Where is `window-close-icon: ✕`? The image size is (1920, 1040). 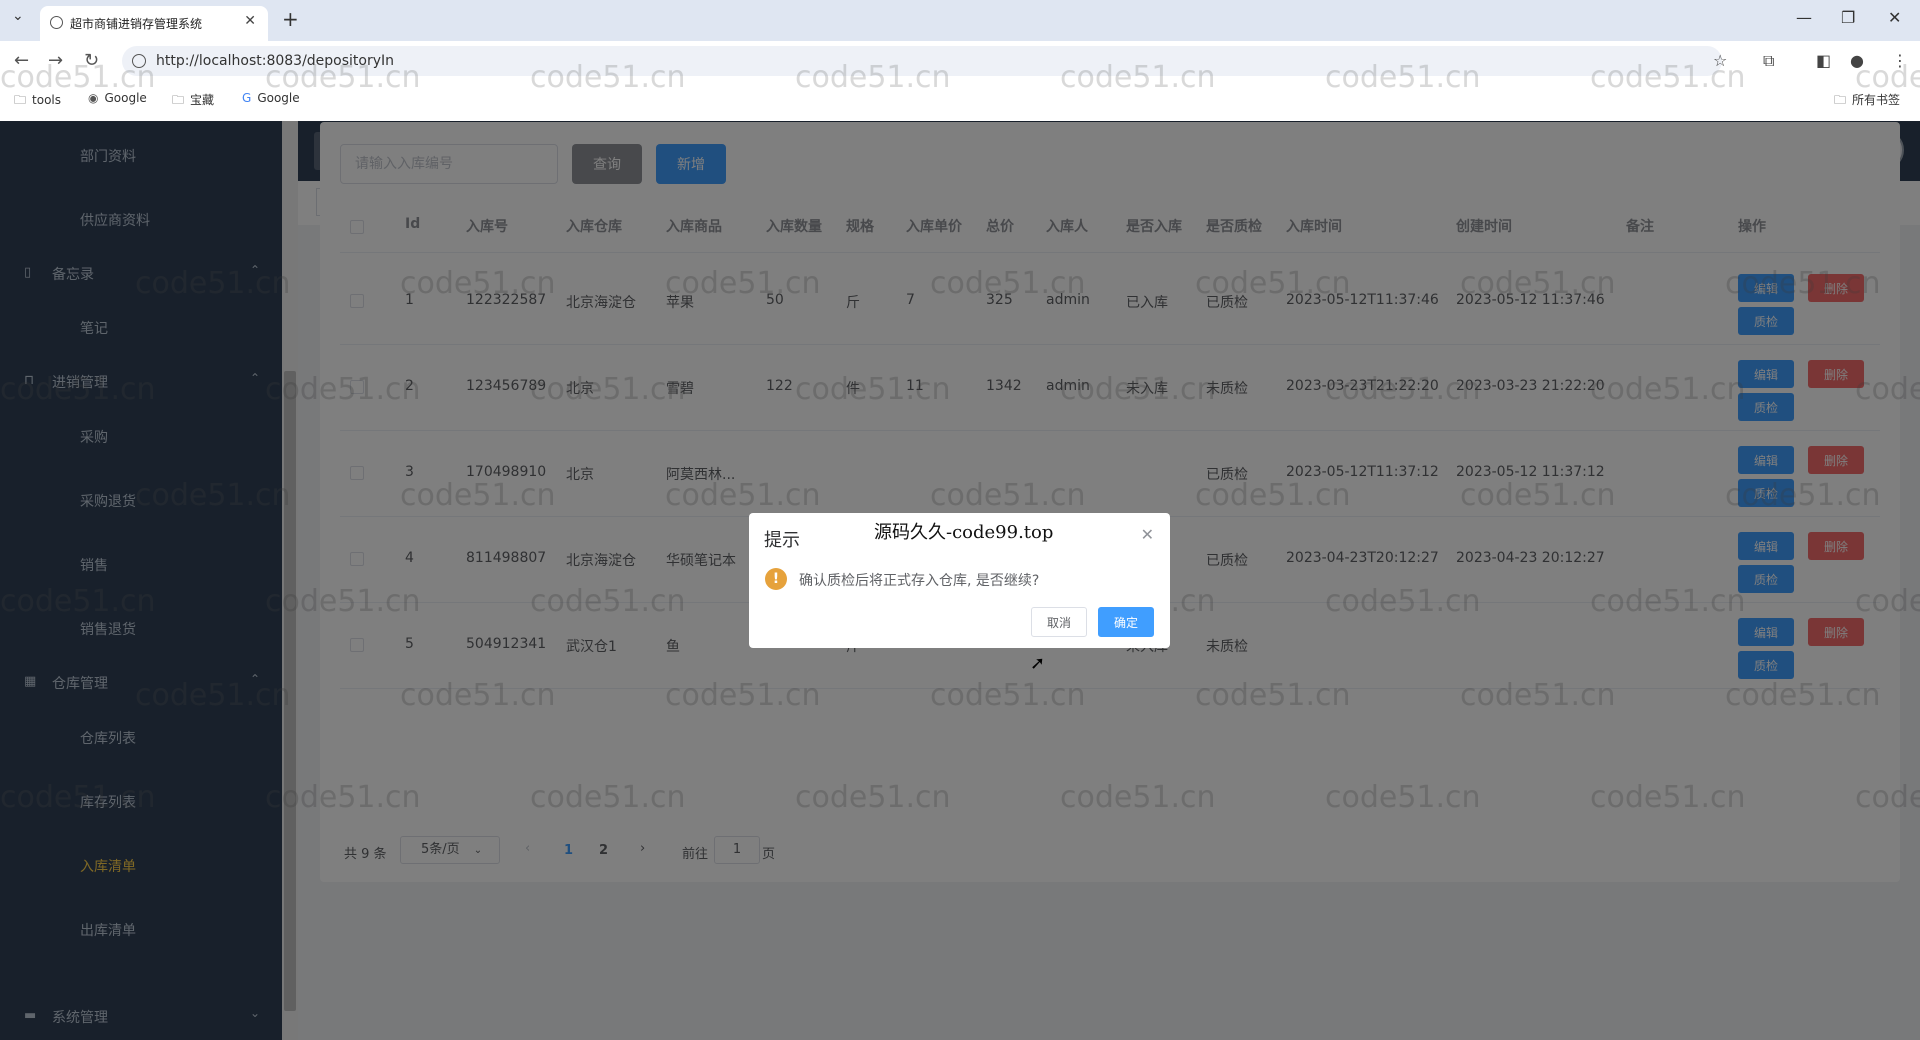
window-close-icon: ✕ is located at coordinates (1894, 17).